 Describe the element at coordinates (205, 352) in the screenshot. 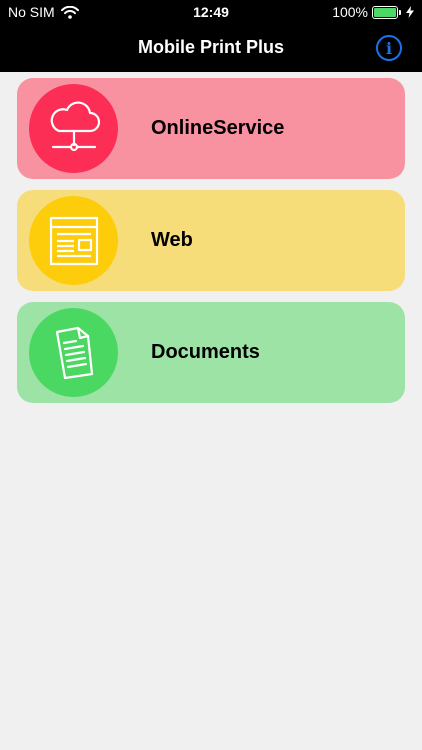

I see `documents-label: Documents` at that location.